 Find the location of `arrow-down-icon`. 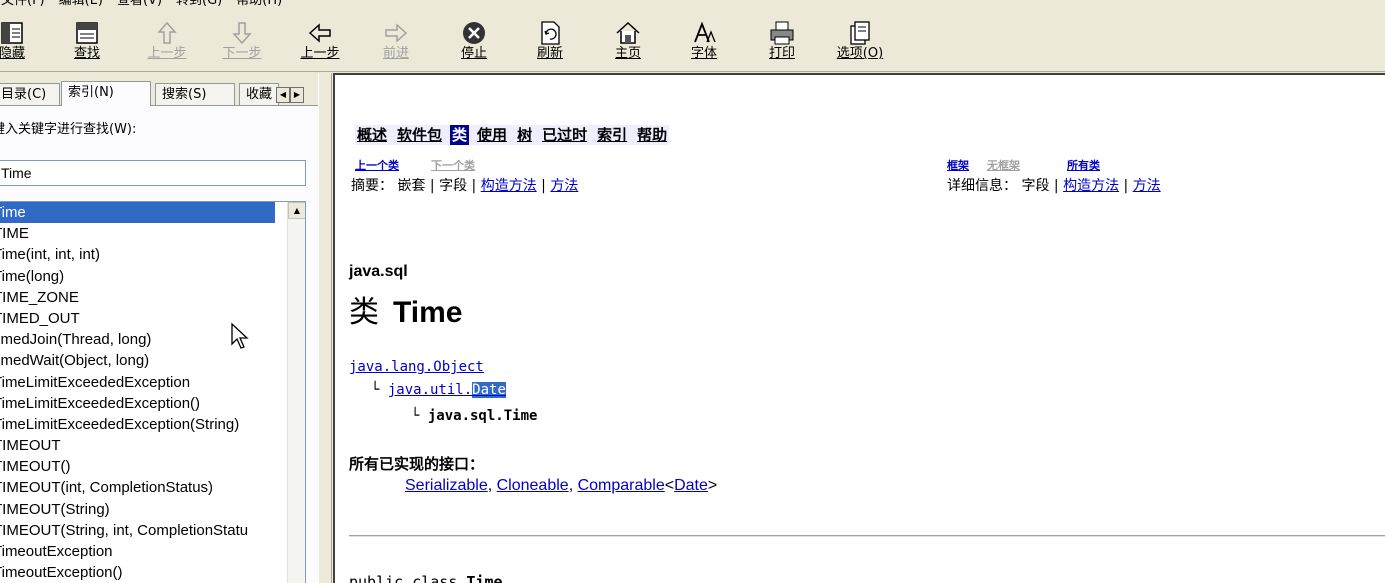

arrow-down-icon is located at coordinates (242, 33).